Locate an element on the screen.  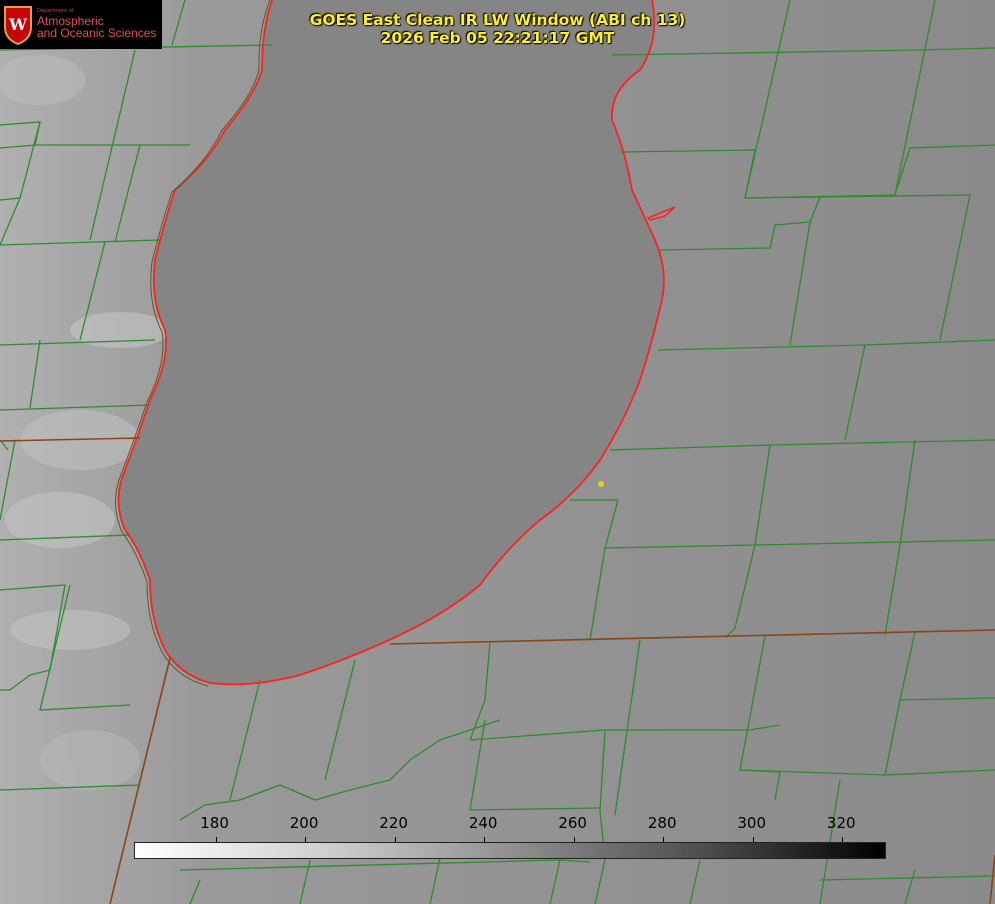
colorbar-tick-label: 320 is located at coordinates (841, 823).